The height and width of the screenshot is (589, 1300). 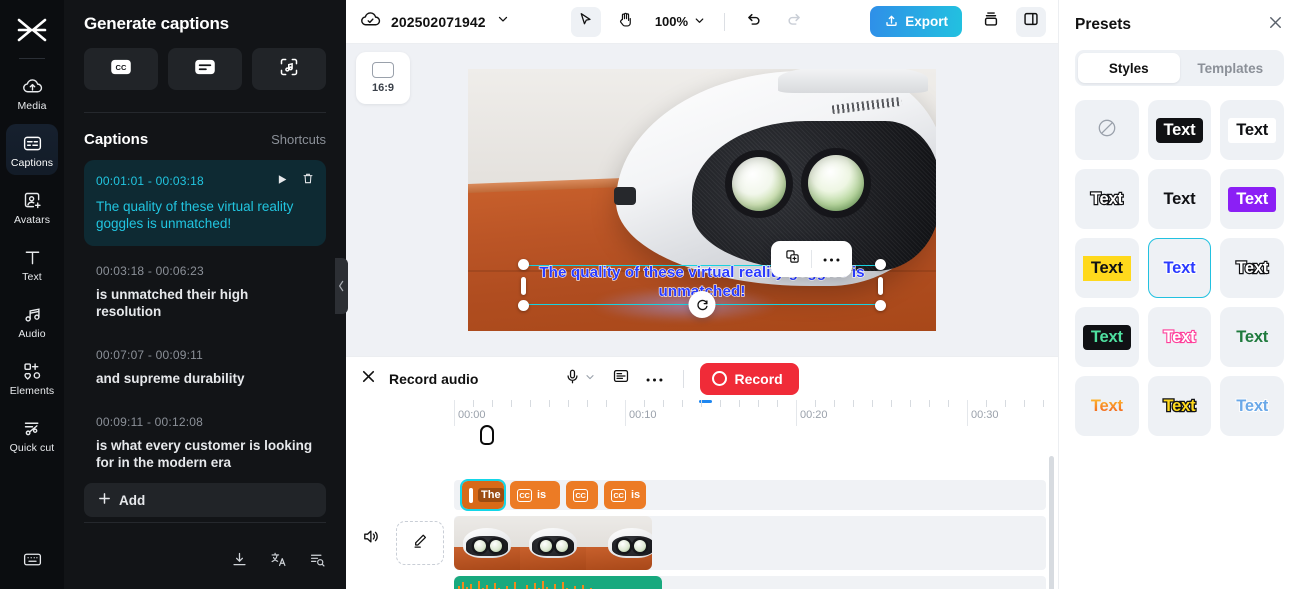 What do you see at coordinates (370, 586) in the screenshot?
I see `audio-track-mute-button` at bounding box center [370, 586].